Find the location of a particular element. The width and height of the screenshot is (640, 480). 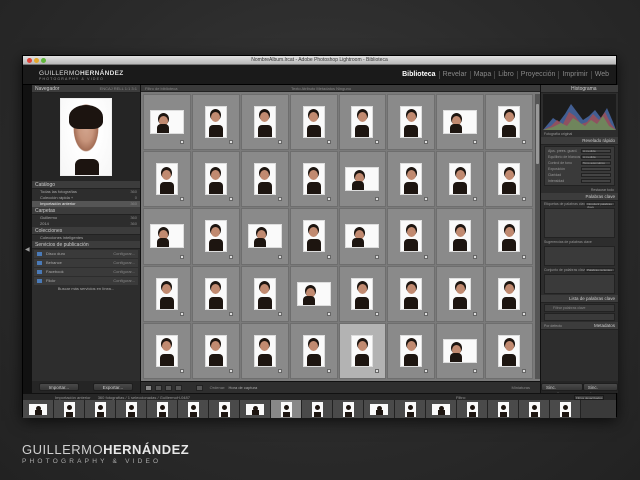

sync-metadata-button: Sinc. metadatos is located at coordinates (562, 390).